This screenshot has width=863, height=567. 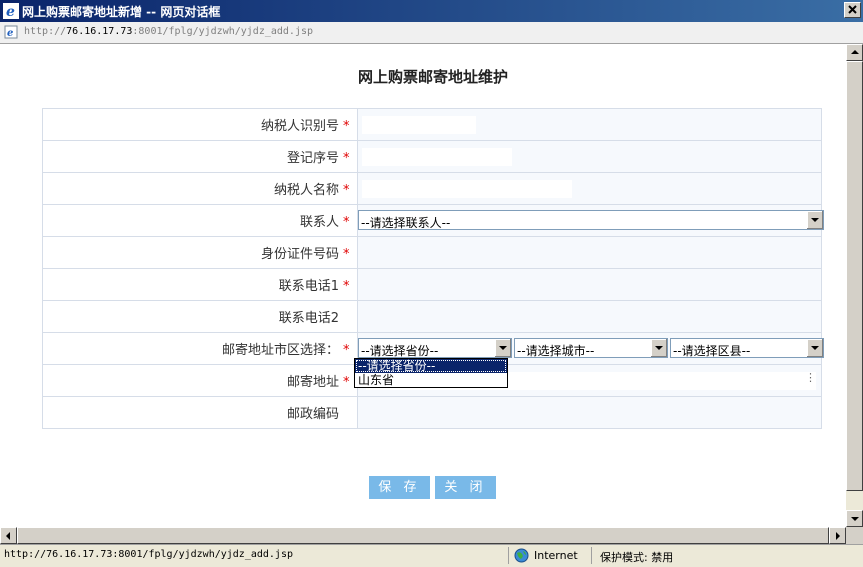 I want to click on form-label: 登记序号 *, so click(x=200, y=156).